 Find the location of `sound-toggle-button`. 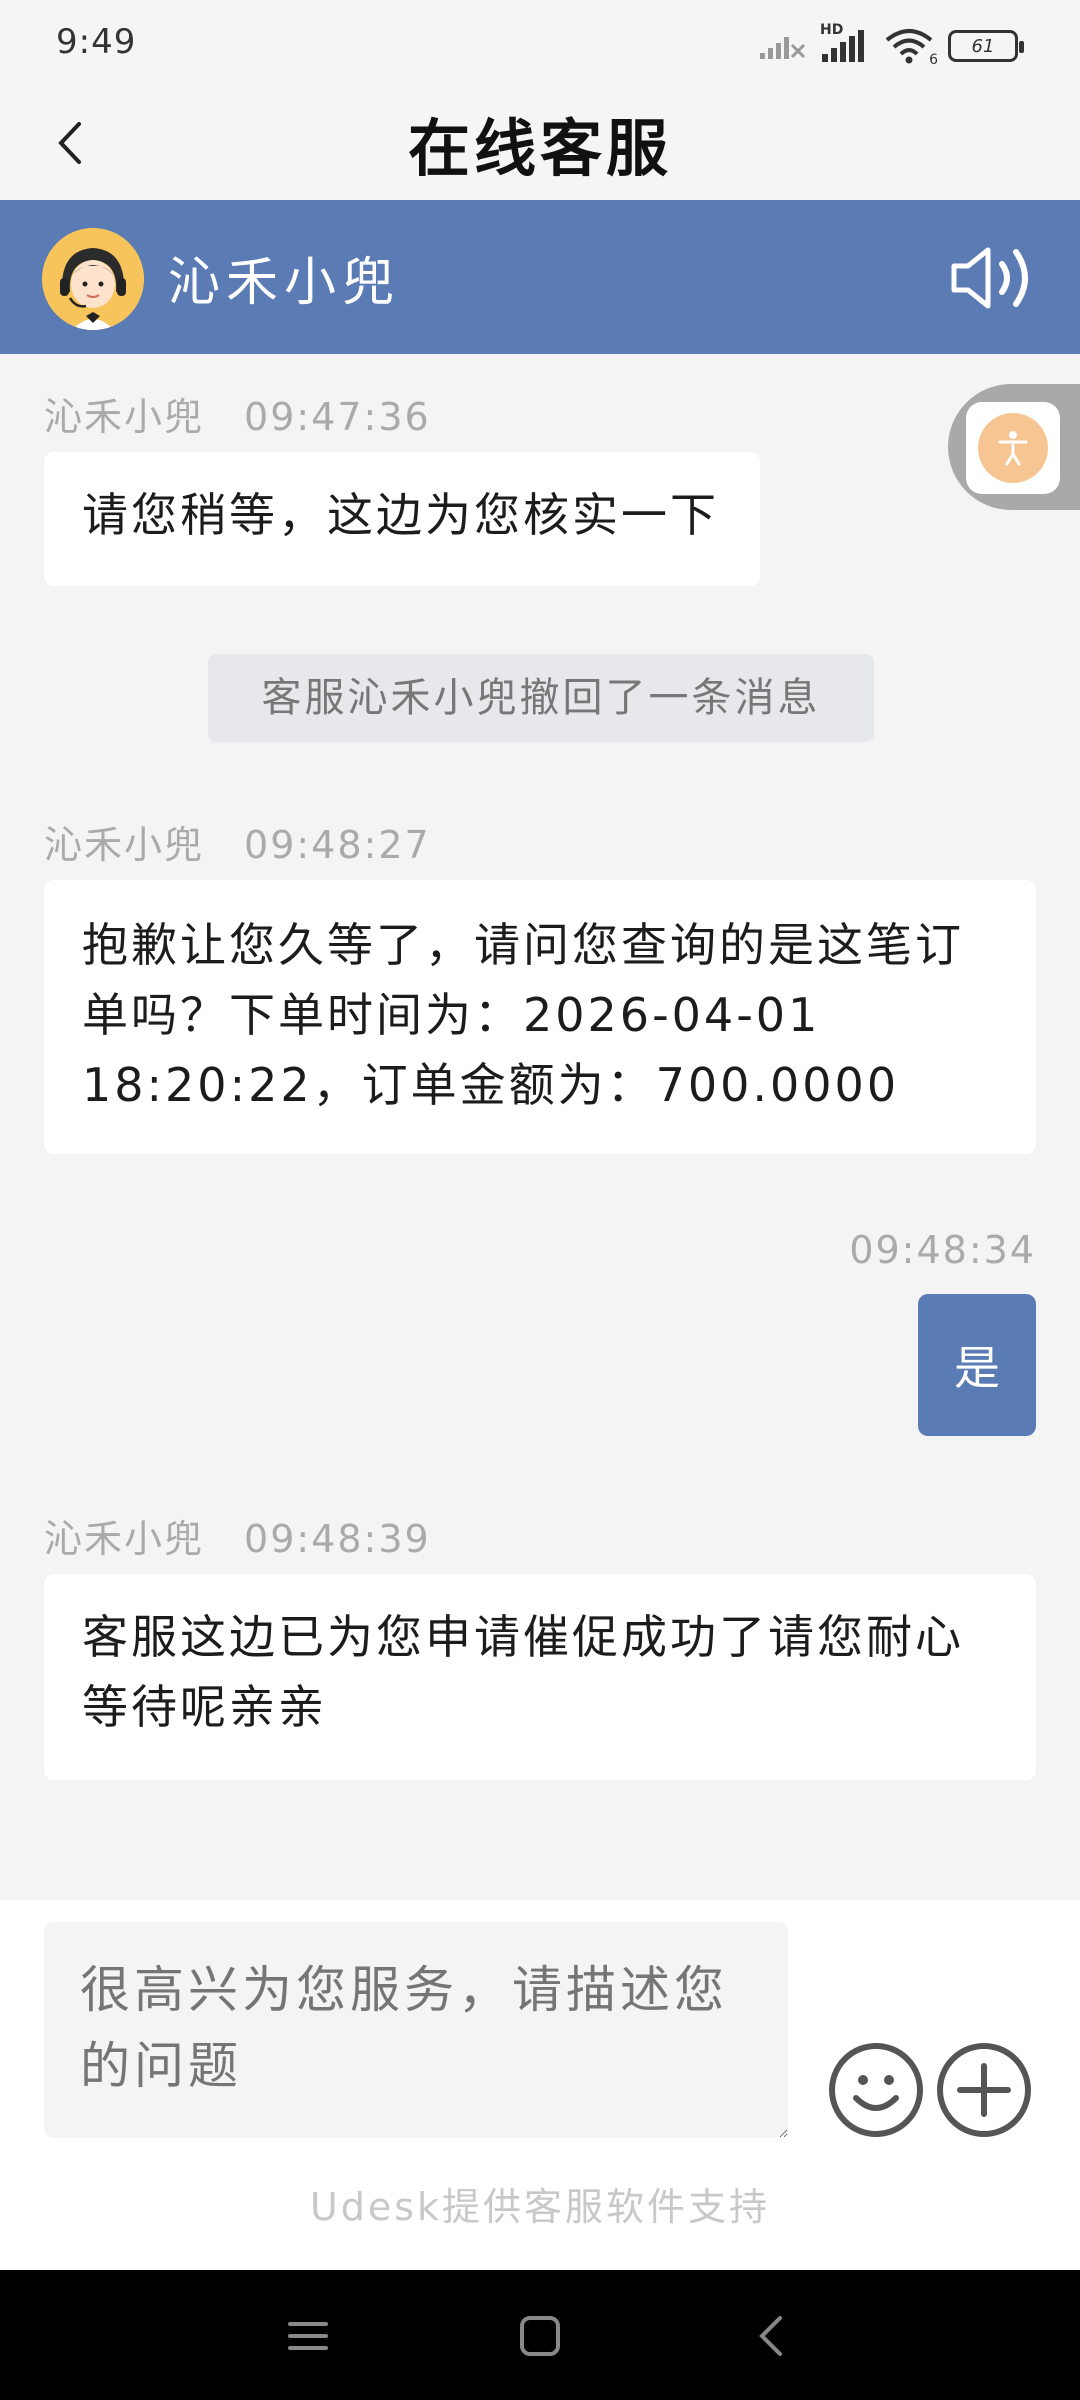

sound-toggle-button is located at coordinates (995, 278).